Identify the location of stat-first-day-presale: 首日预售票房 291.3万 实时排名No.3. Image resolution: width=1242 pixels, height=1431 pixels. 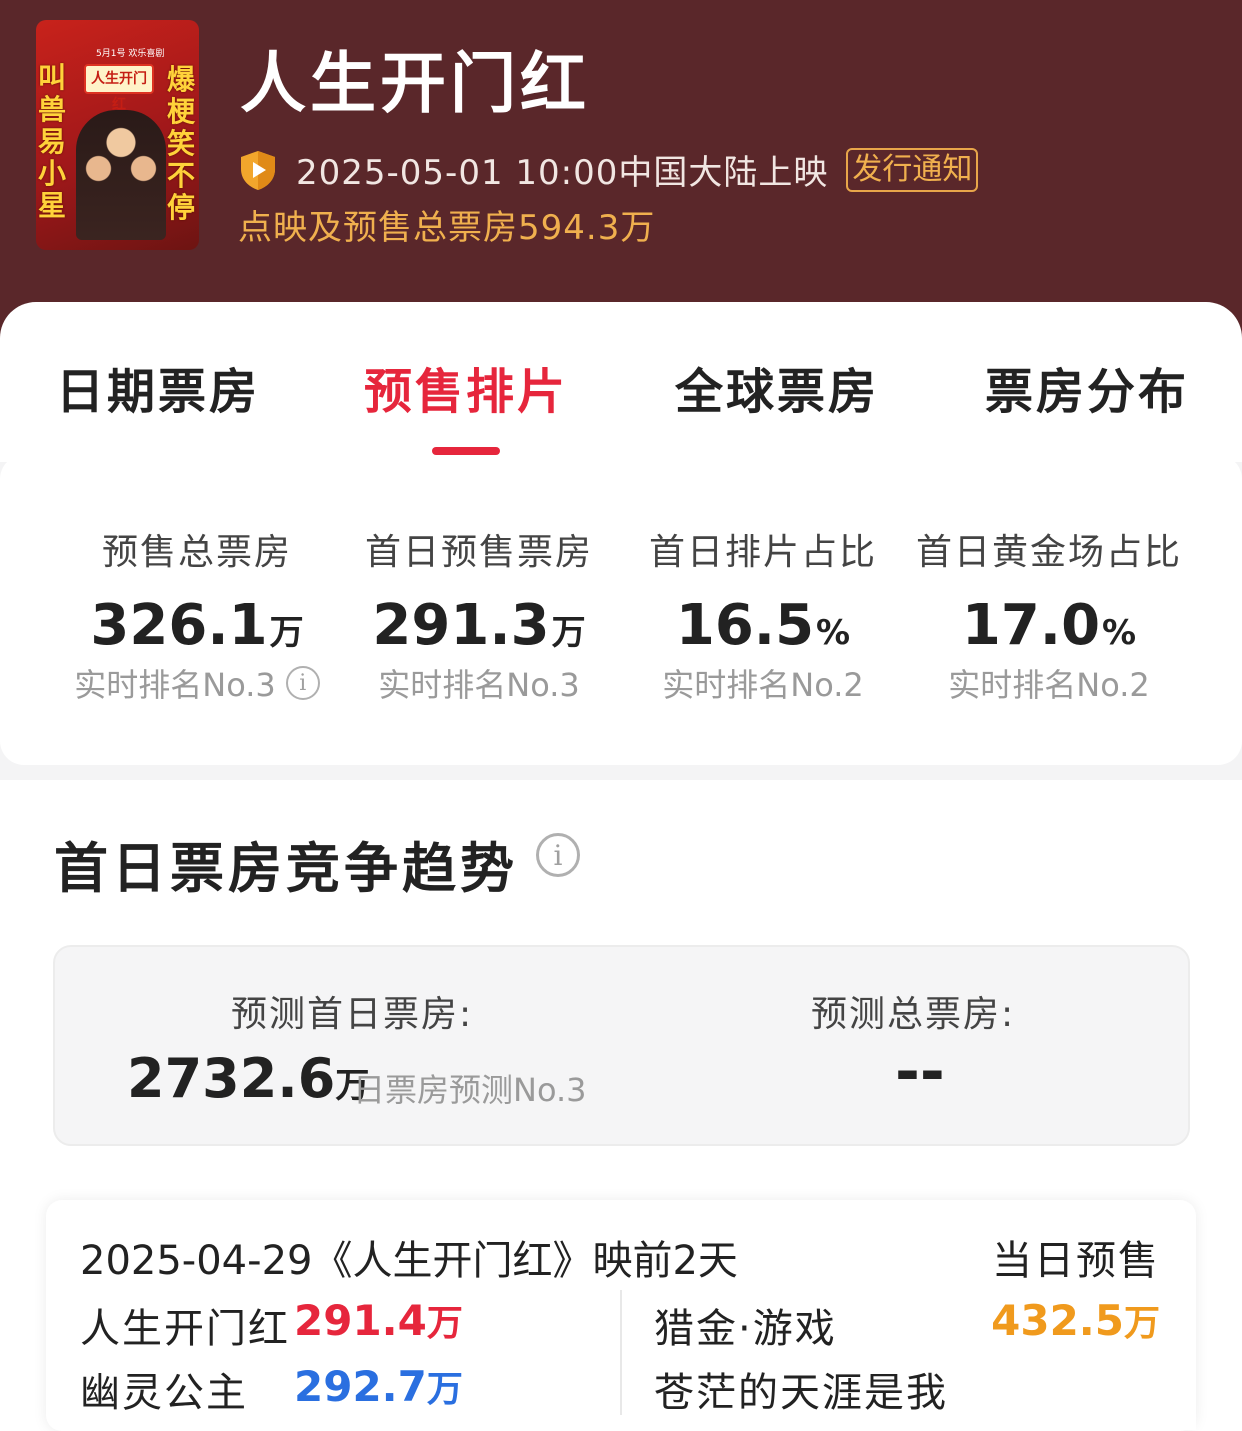
(479, 614).